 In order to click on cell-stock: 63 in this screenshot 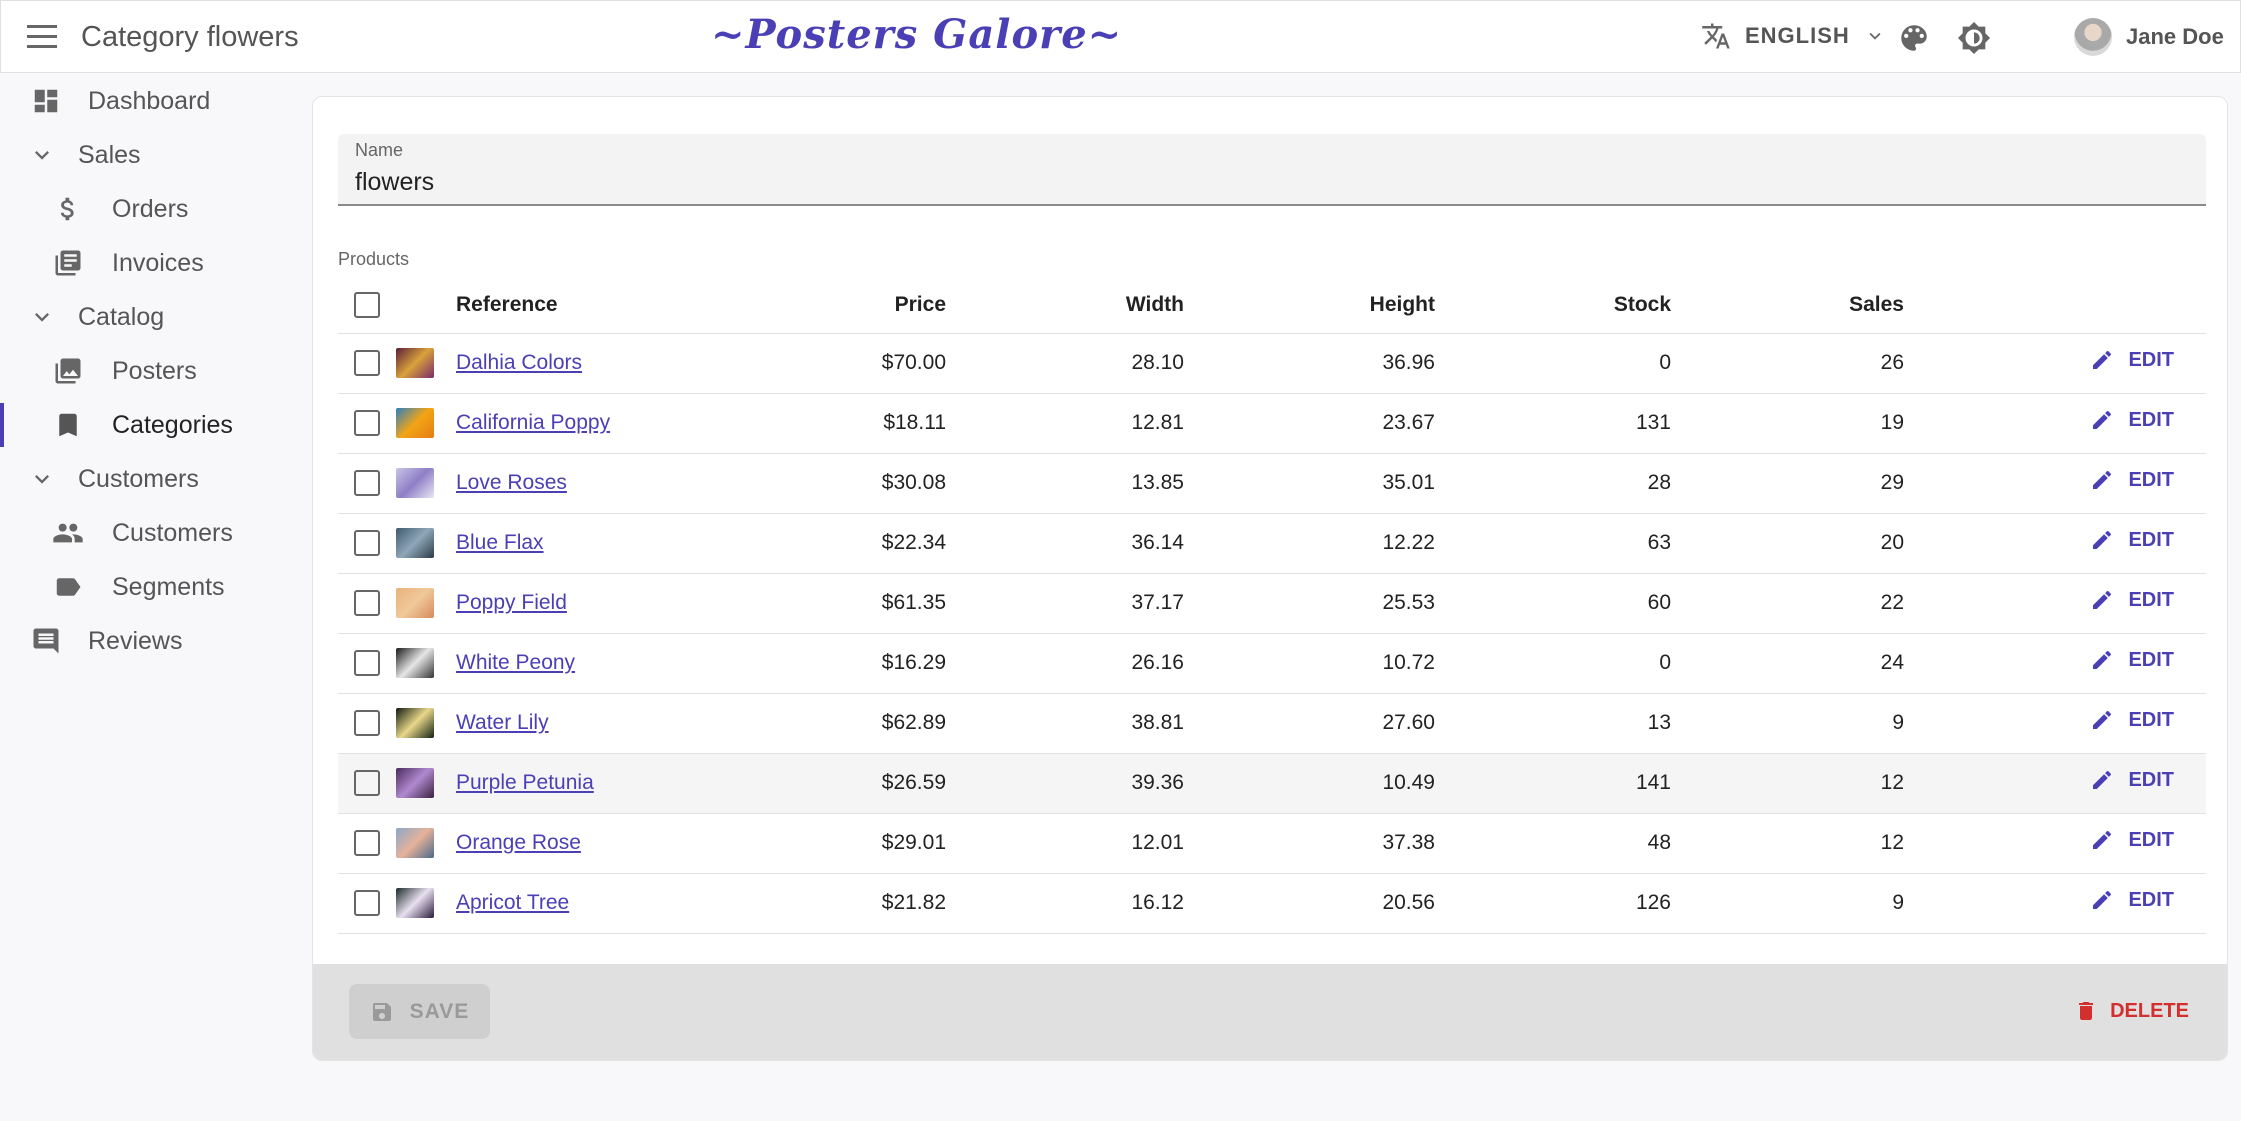, I will do `click(1553, 543)`.